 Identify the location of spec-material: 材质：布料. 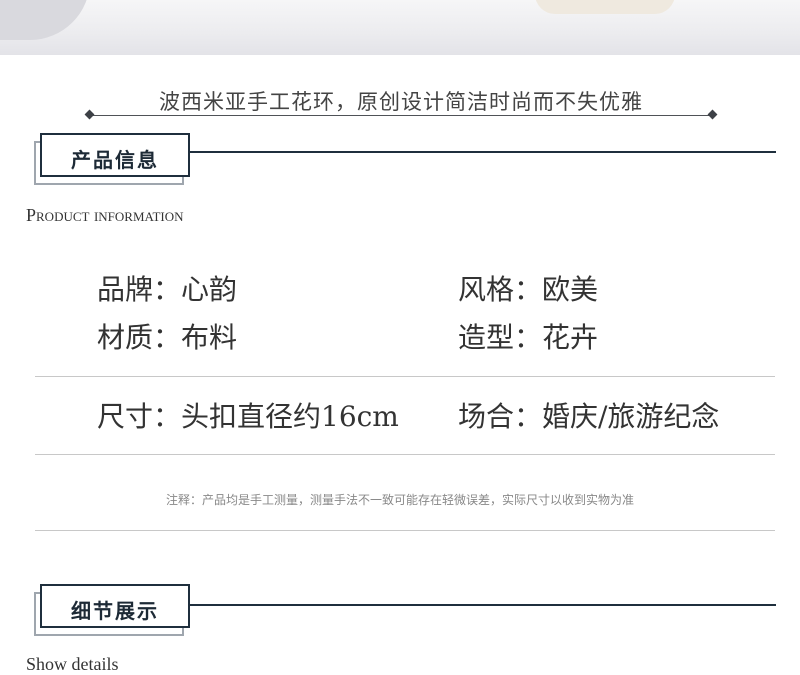
(167, 337).